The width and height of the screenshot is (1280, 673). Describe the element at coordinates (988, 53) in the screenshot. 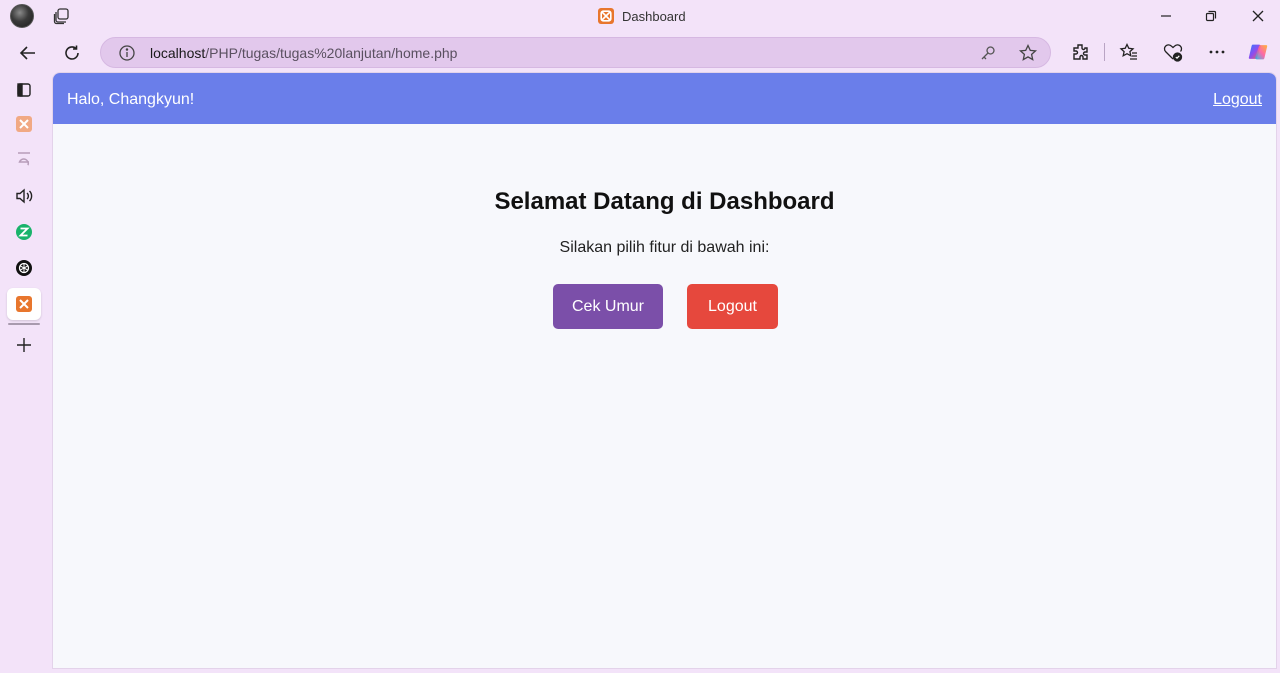

I see `key-icon` at that location.